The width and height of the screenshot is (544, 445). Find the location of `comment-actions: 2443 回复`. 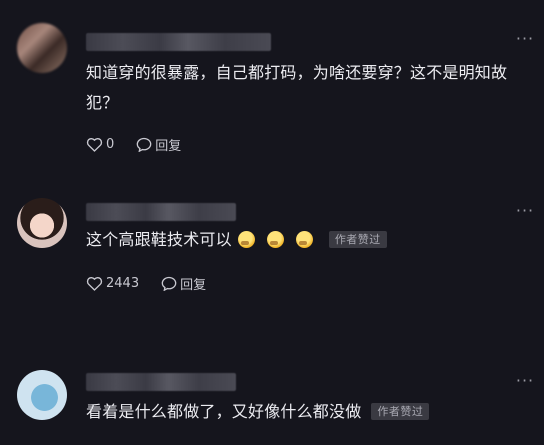

comment-actions: 2443 回复 is located at coordinates (157, 283).